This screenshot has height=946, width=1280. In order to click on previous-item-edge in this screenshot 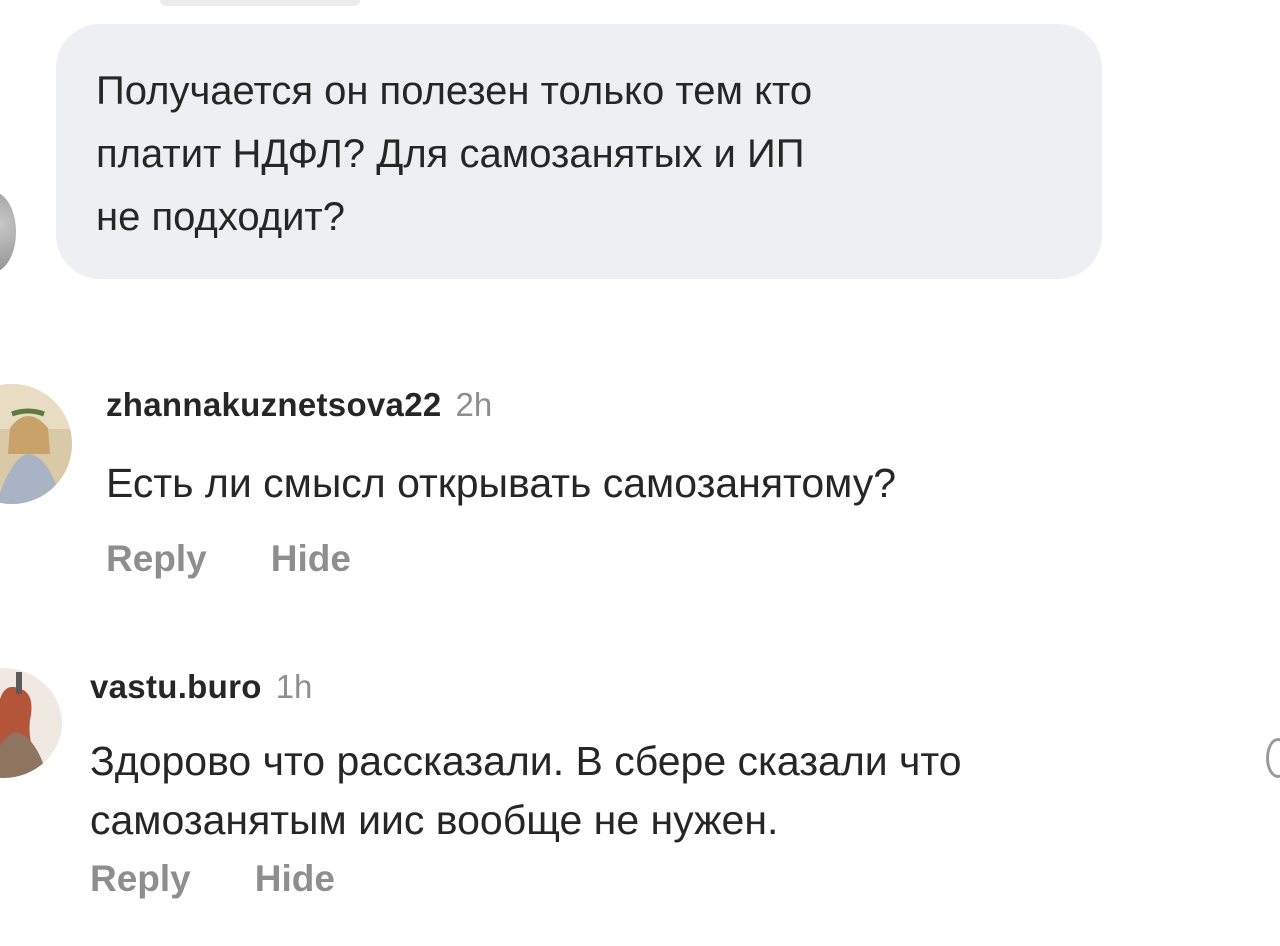, I will do `click(260, 3)`.